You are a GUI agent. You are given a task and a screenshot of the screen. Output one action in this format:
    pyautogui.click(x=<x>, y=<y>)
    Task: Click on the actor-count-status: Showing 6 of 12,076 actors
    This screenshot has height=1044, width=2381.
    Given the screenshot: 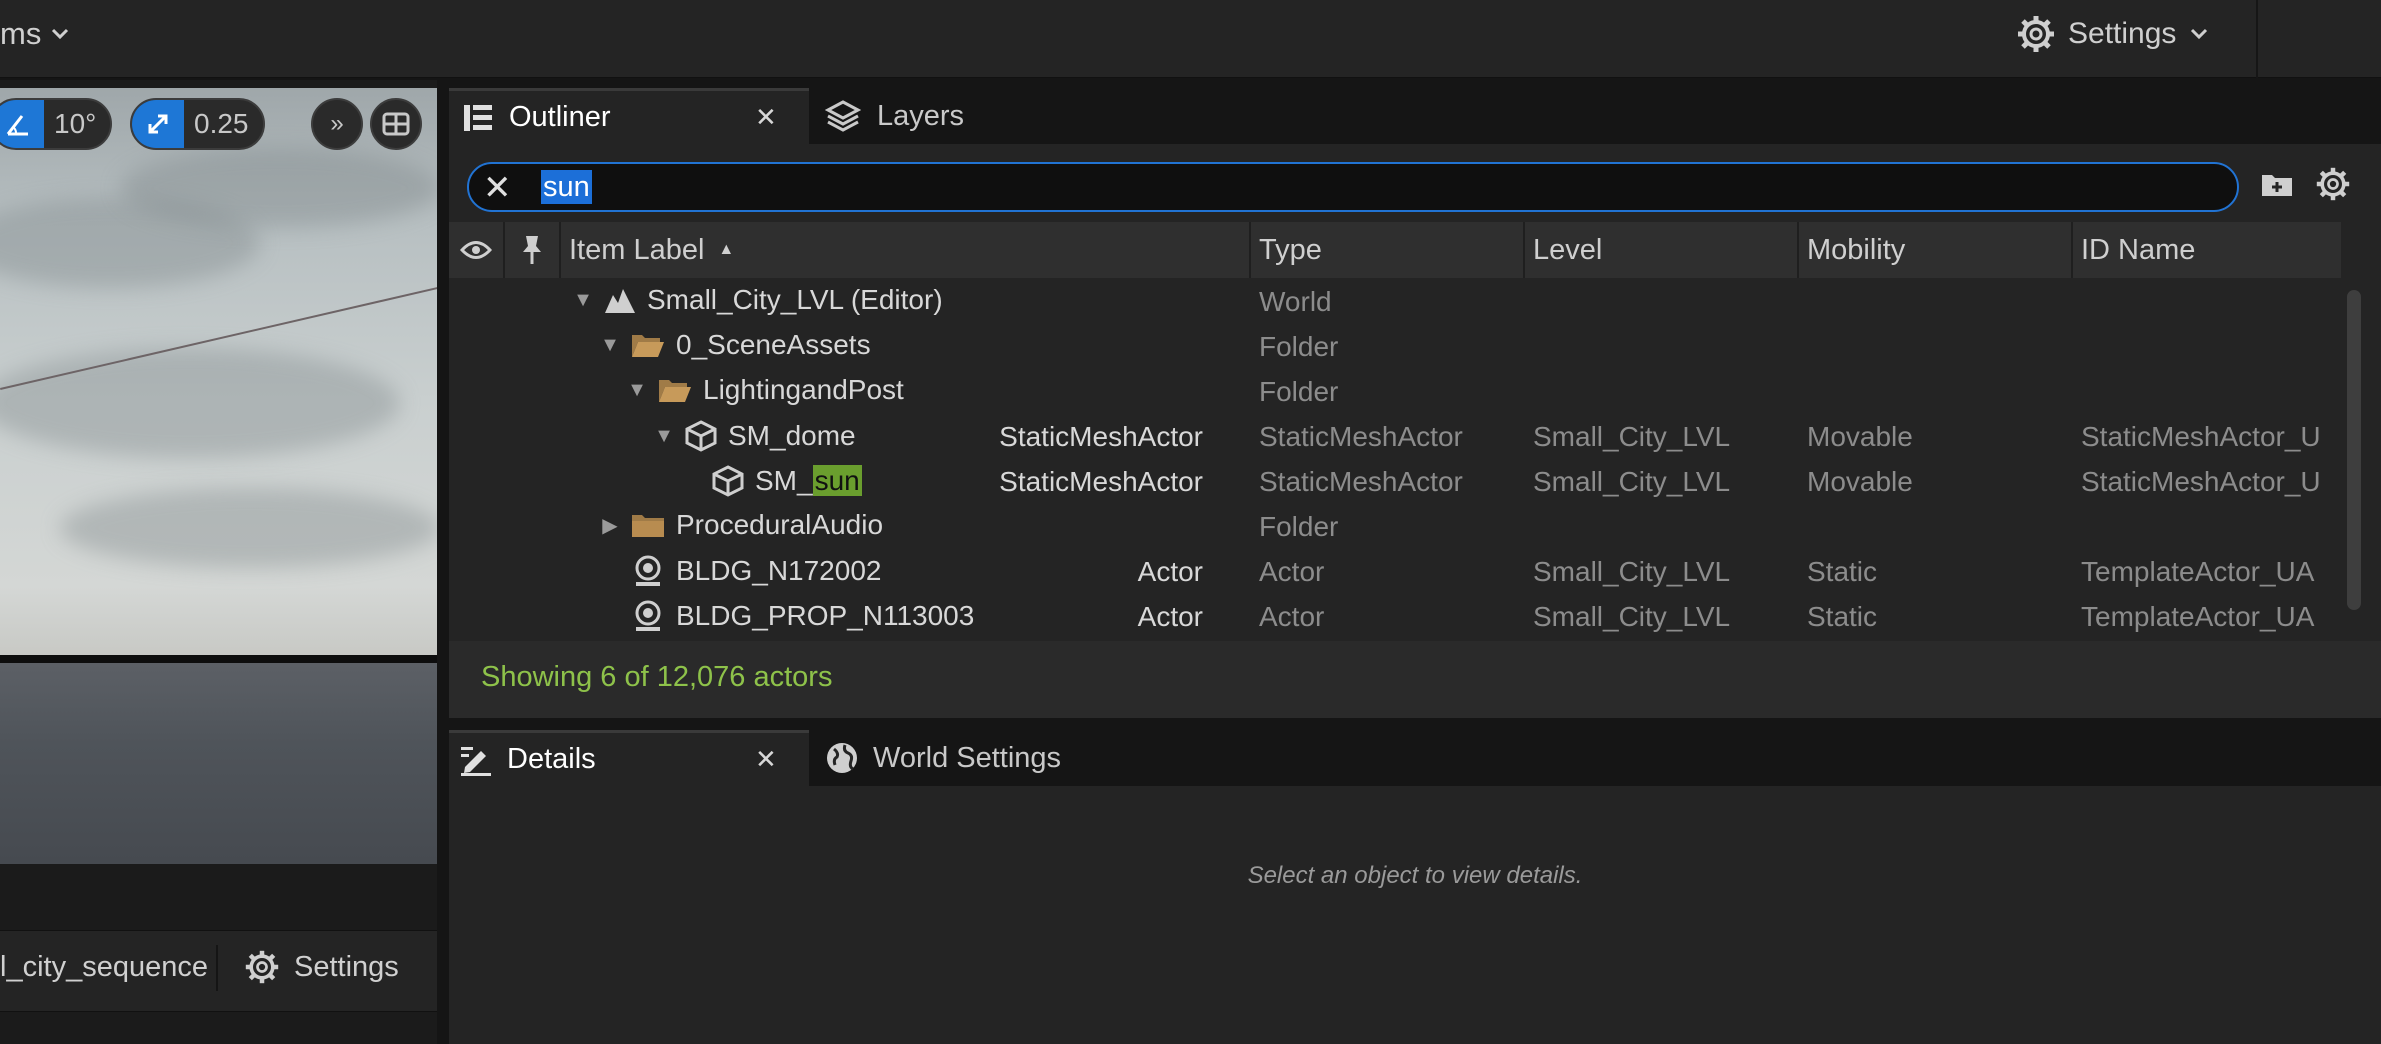 What is the action you would take?
    pyautogui.click(x=657, y=677)
    